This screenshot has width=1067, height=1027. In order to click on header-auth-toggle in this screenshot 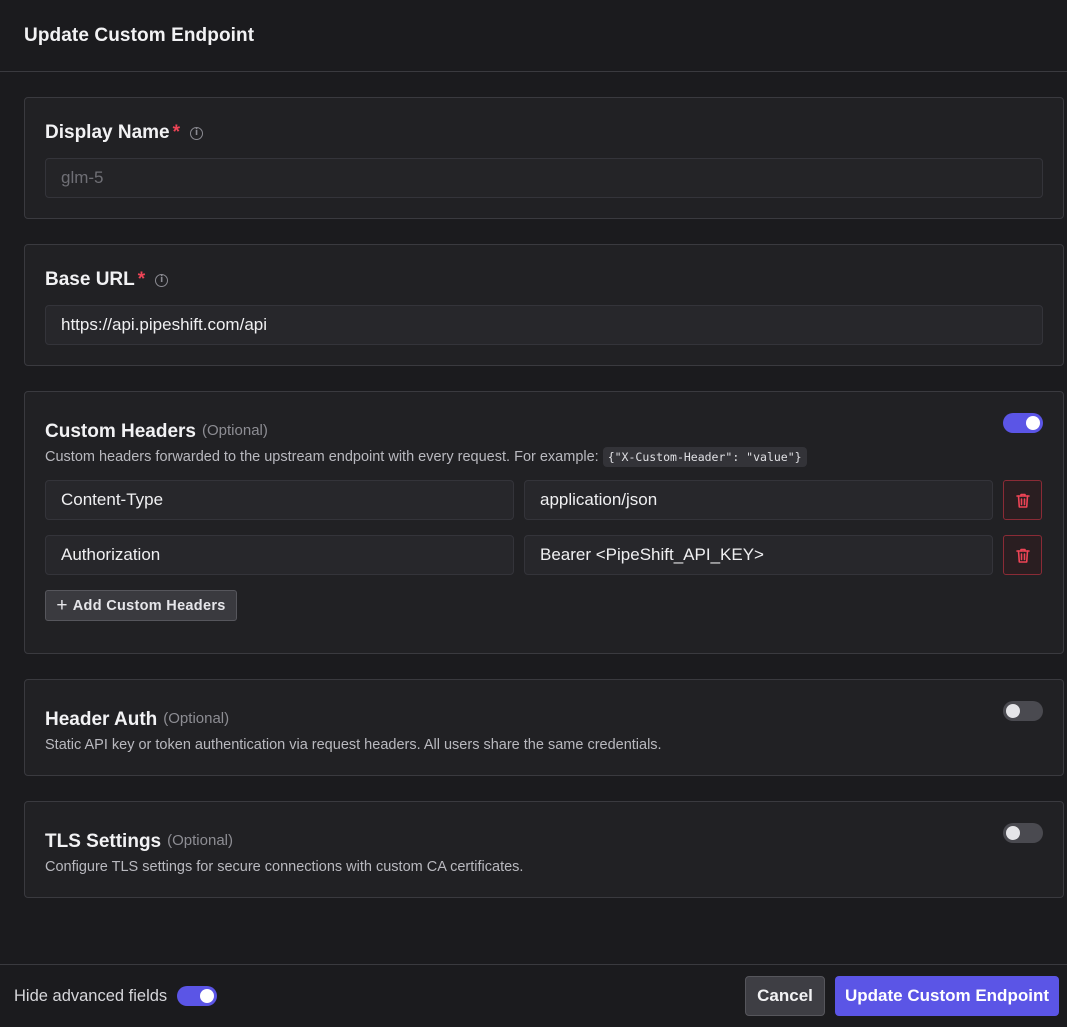, I will do `click(1023, 711)`.